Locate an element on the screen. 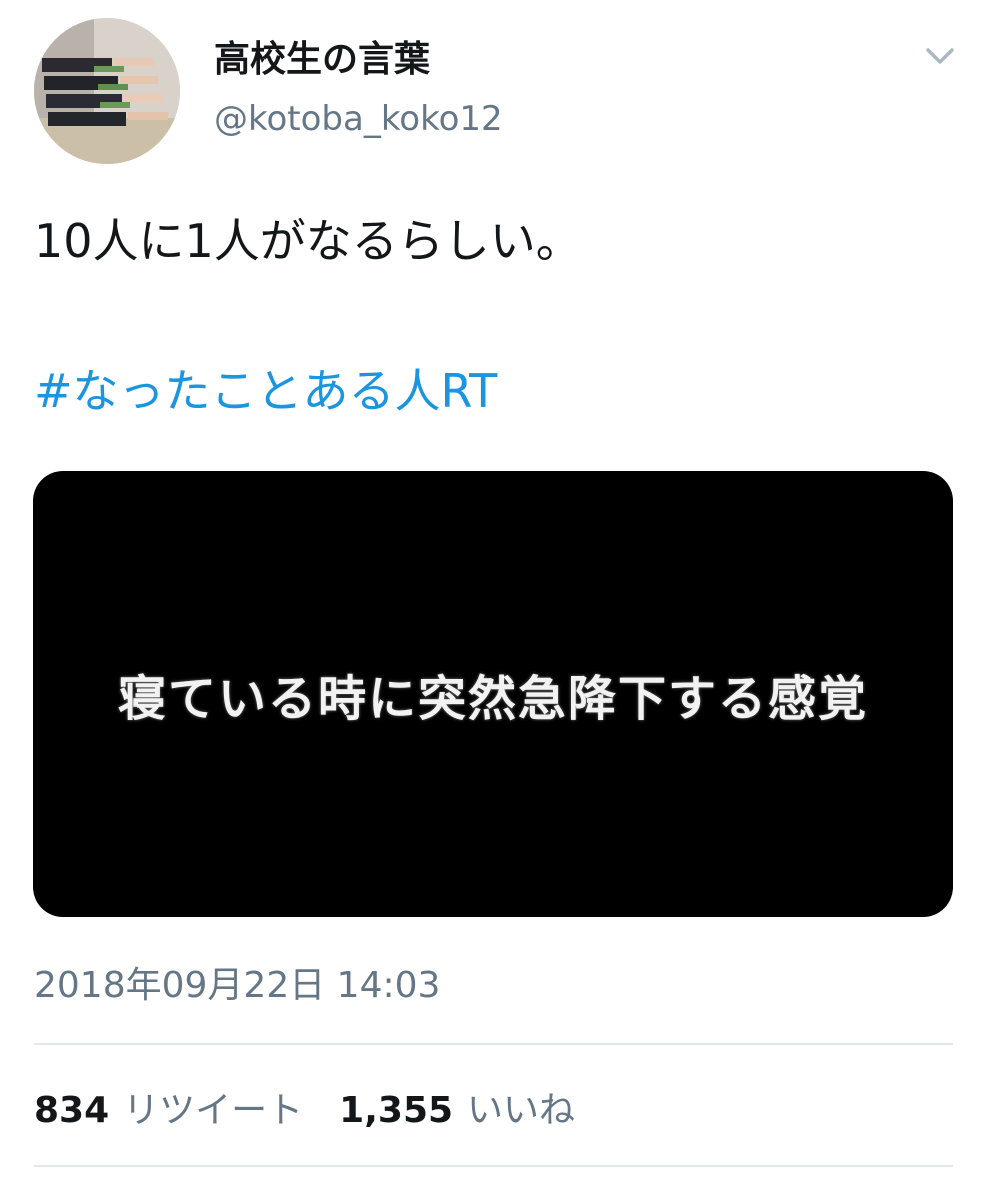 This screenshot has height=1200, width=985. tweet-text: 10人に1人がなるらしい。 is located at coordinates (308, 241).